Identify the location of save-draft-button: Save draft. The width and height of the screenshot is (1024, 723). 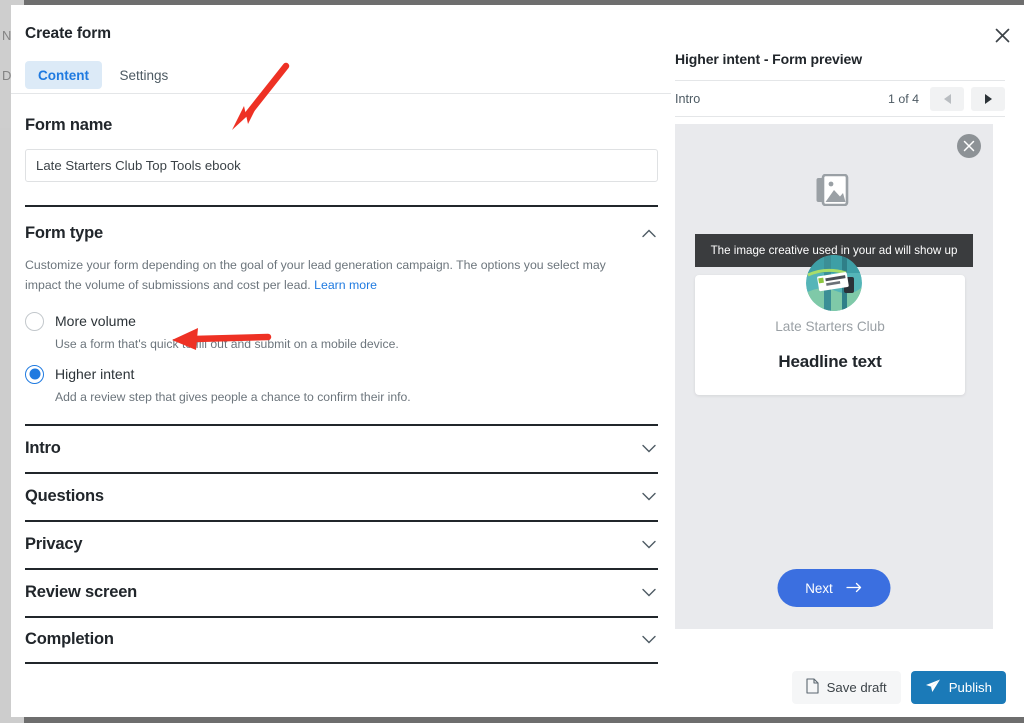
(846, 687).